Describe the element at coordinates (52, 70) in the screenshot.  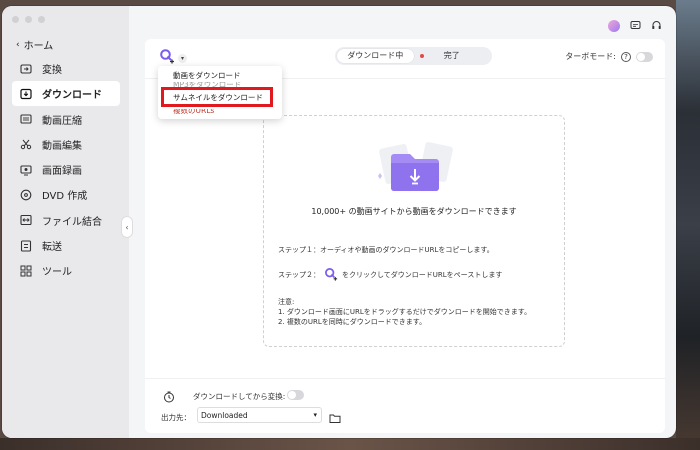
I see `sidebar-item-label: 変換` at that location.